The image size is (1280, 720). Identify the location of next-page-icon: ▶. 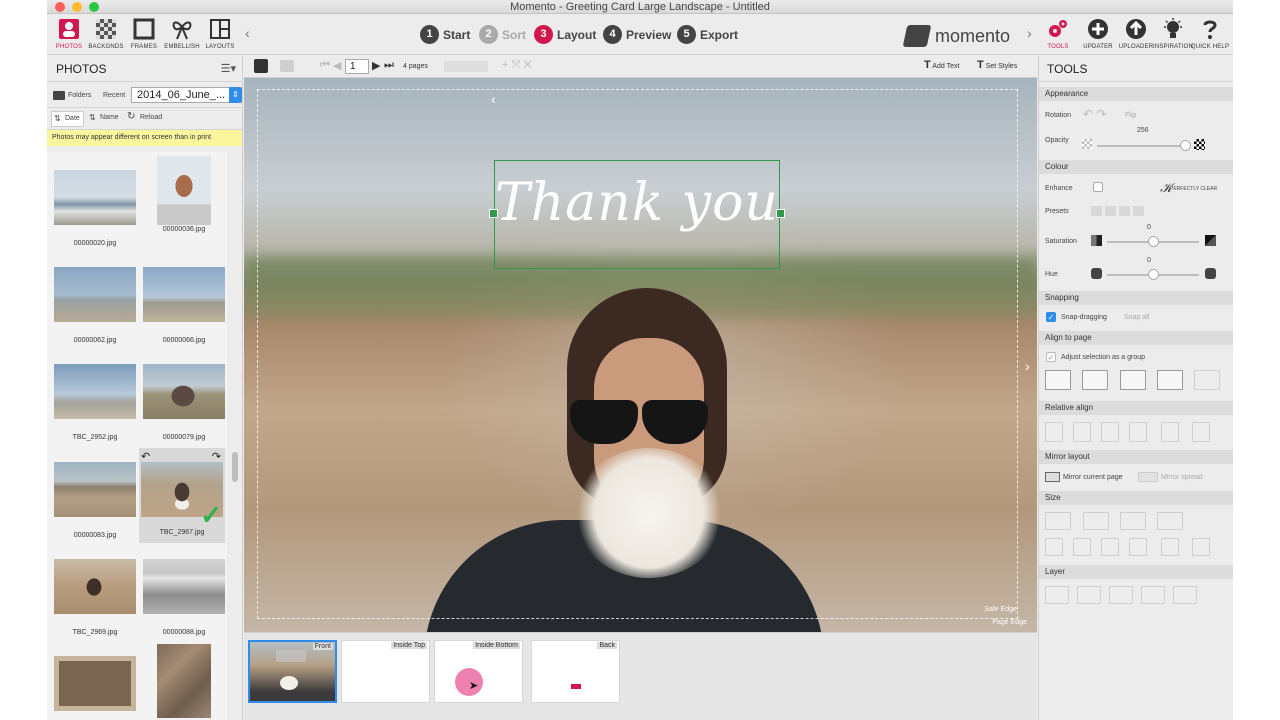
(376, 65).